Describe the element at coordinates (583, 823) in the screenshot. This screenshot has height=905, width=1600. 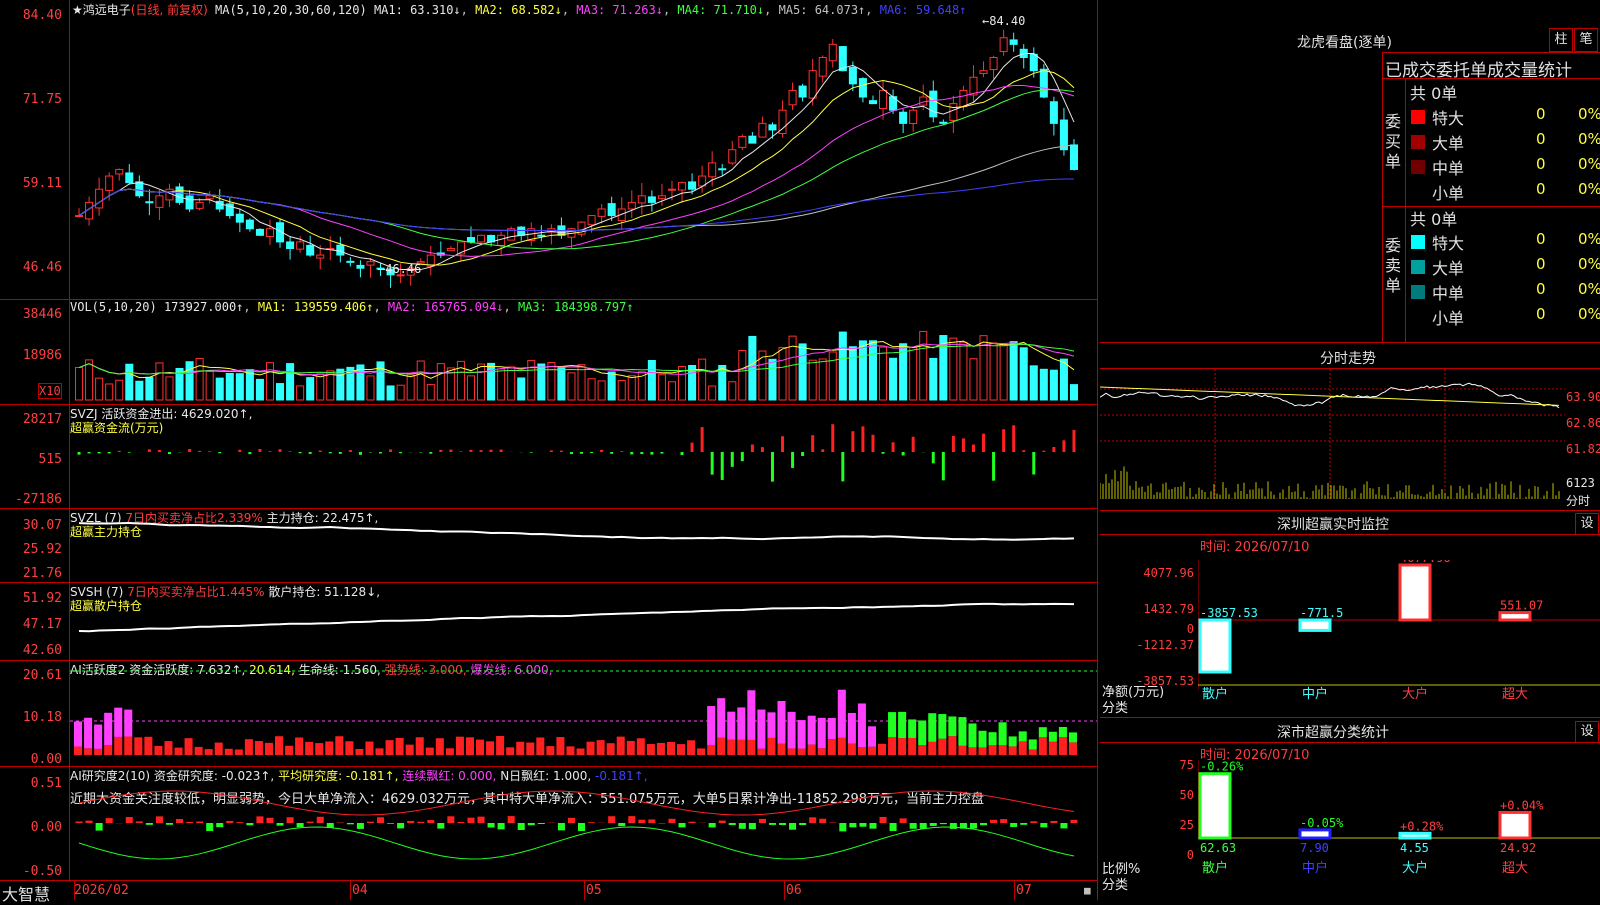
I see `ai-research-chart` at that location.